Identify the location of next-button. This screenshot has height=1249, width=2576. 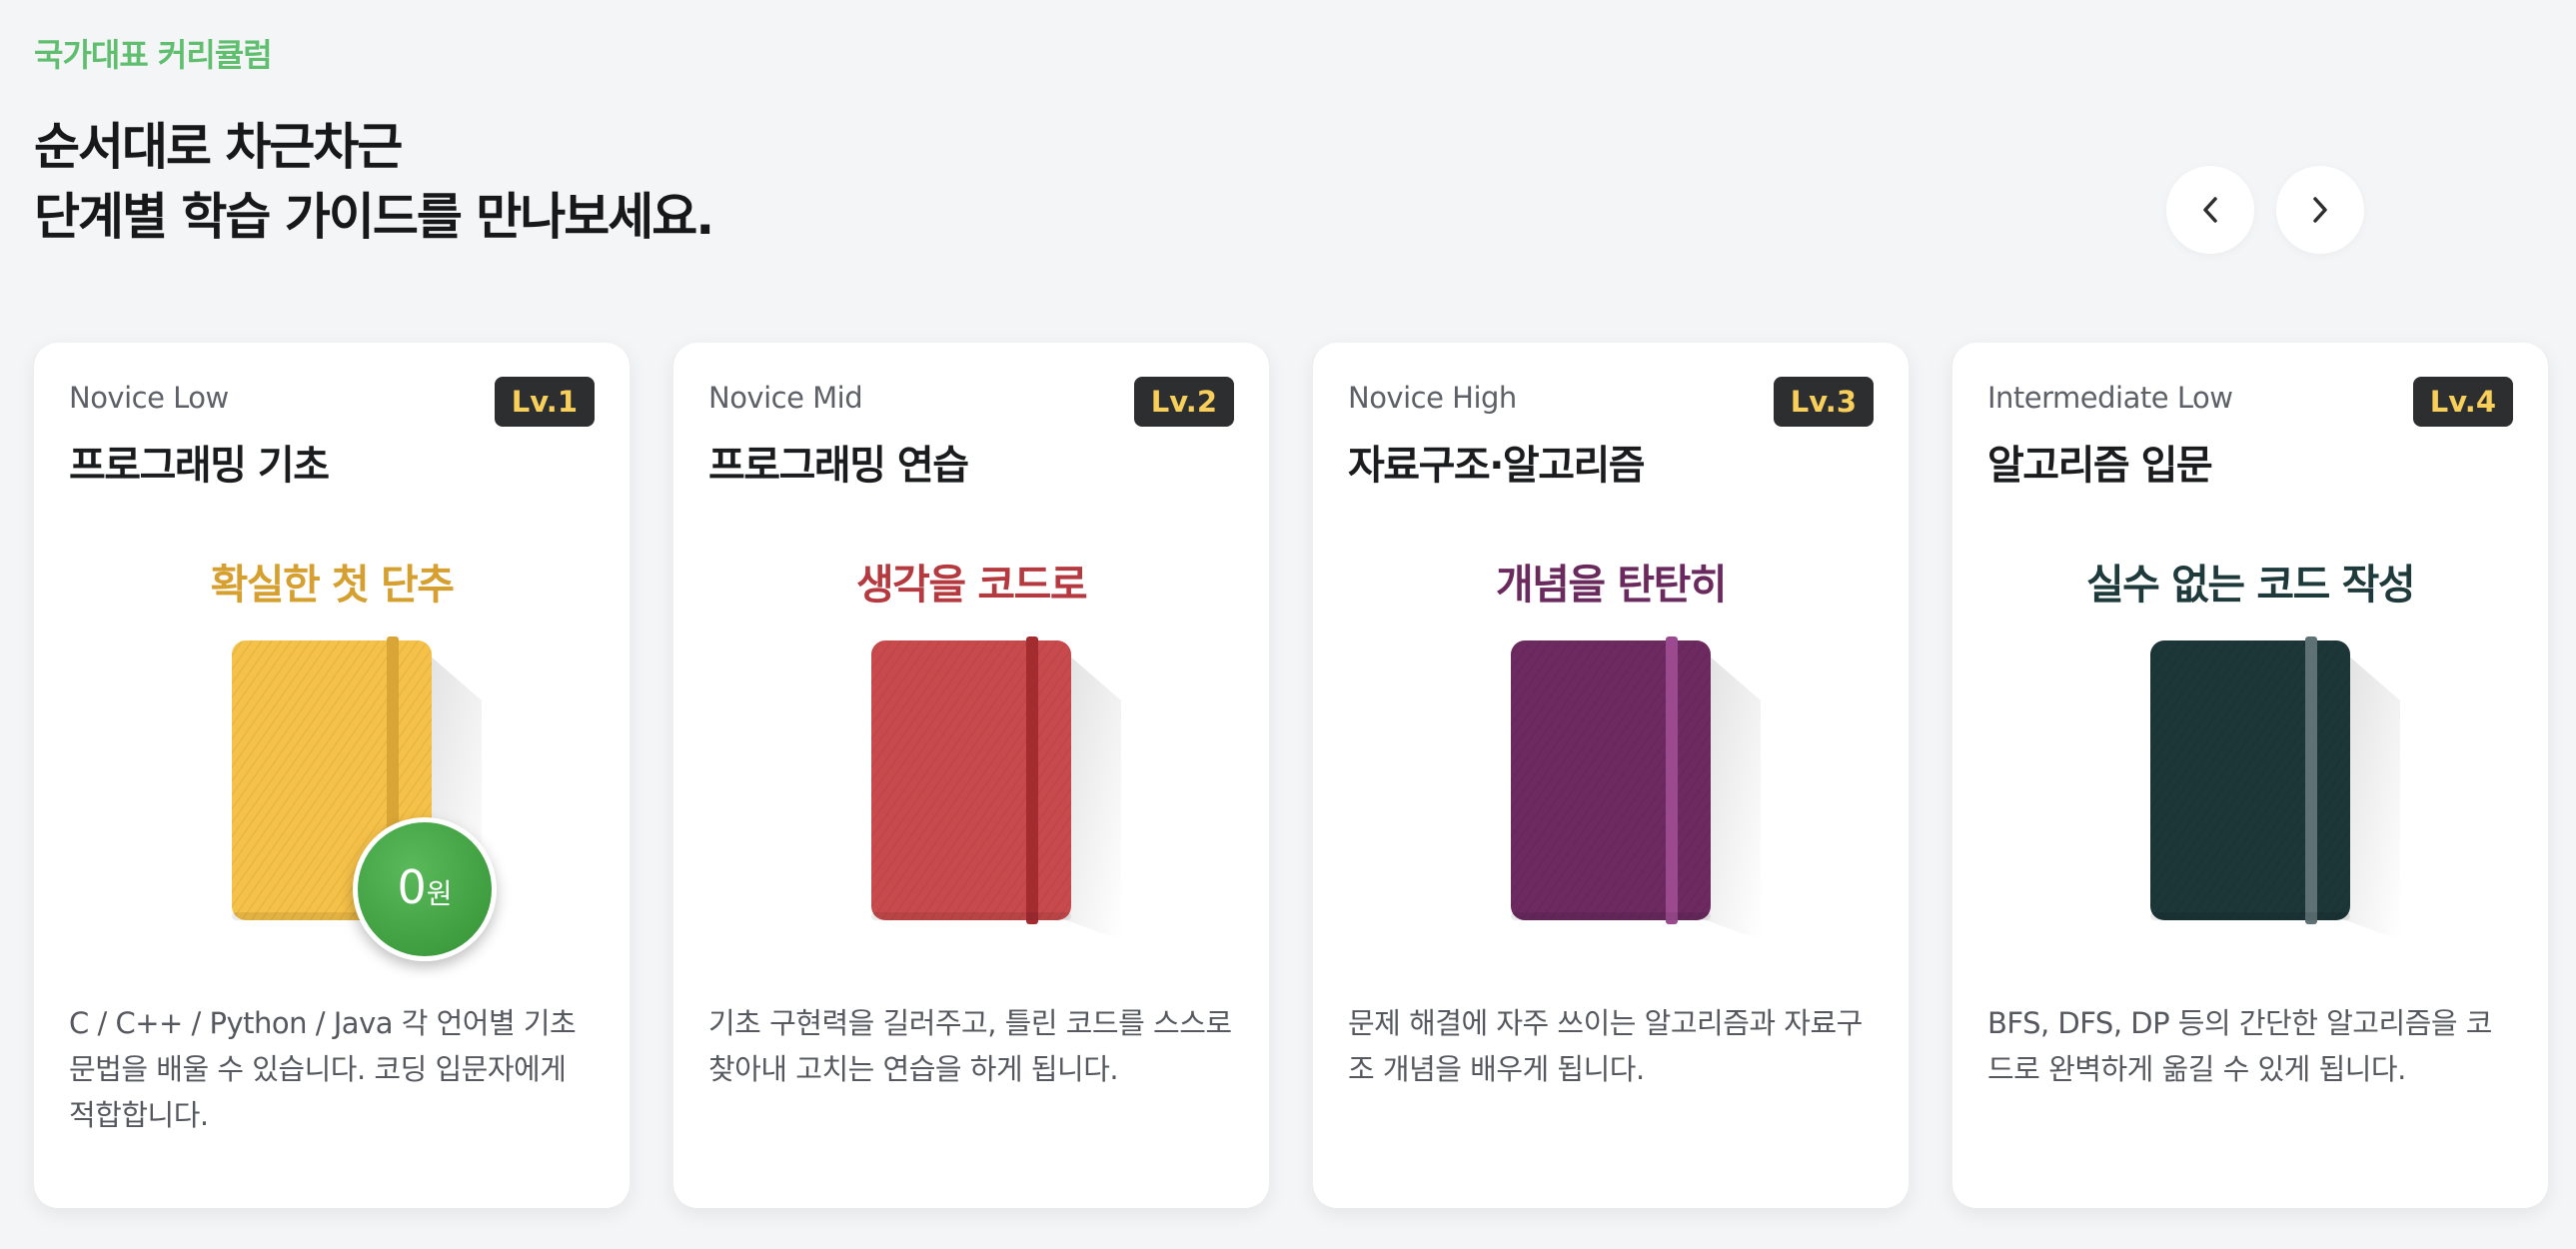
(2320, 210).